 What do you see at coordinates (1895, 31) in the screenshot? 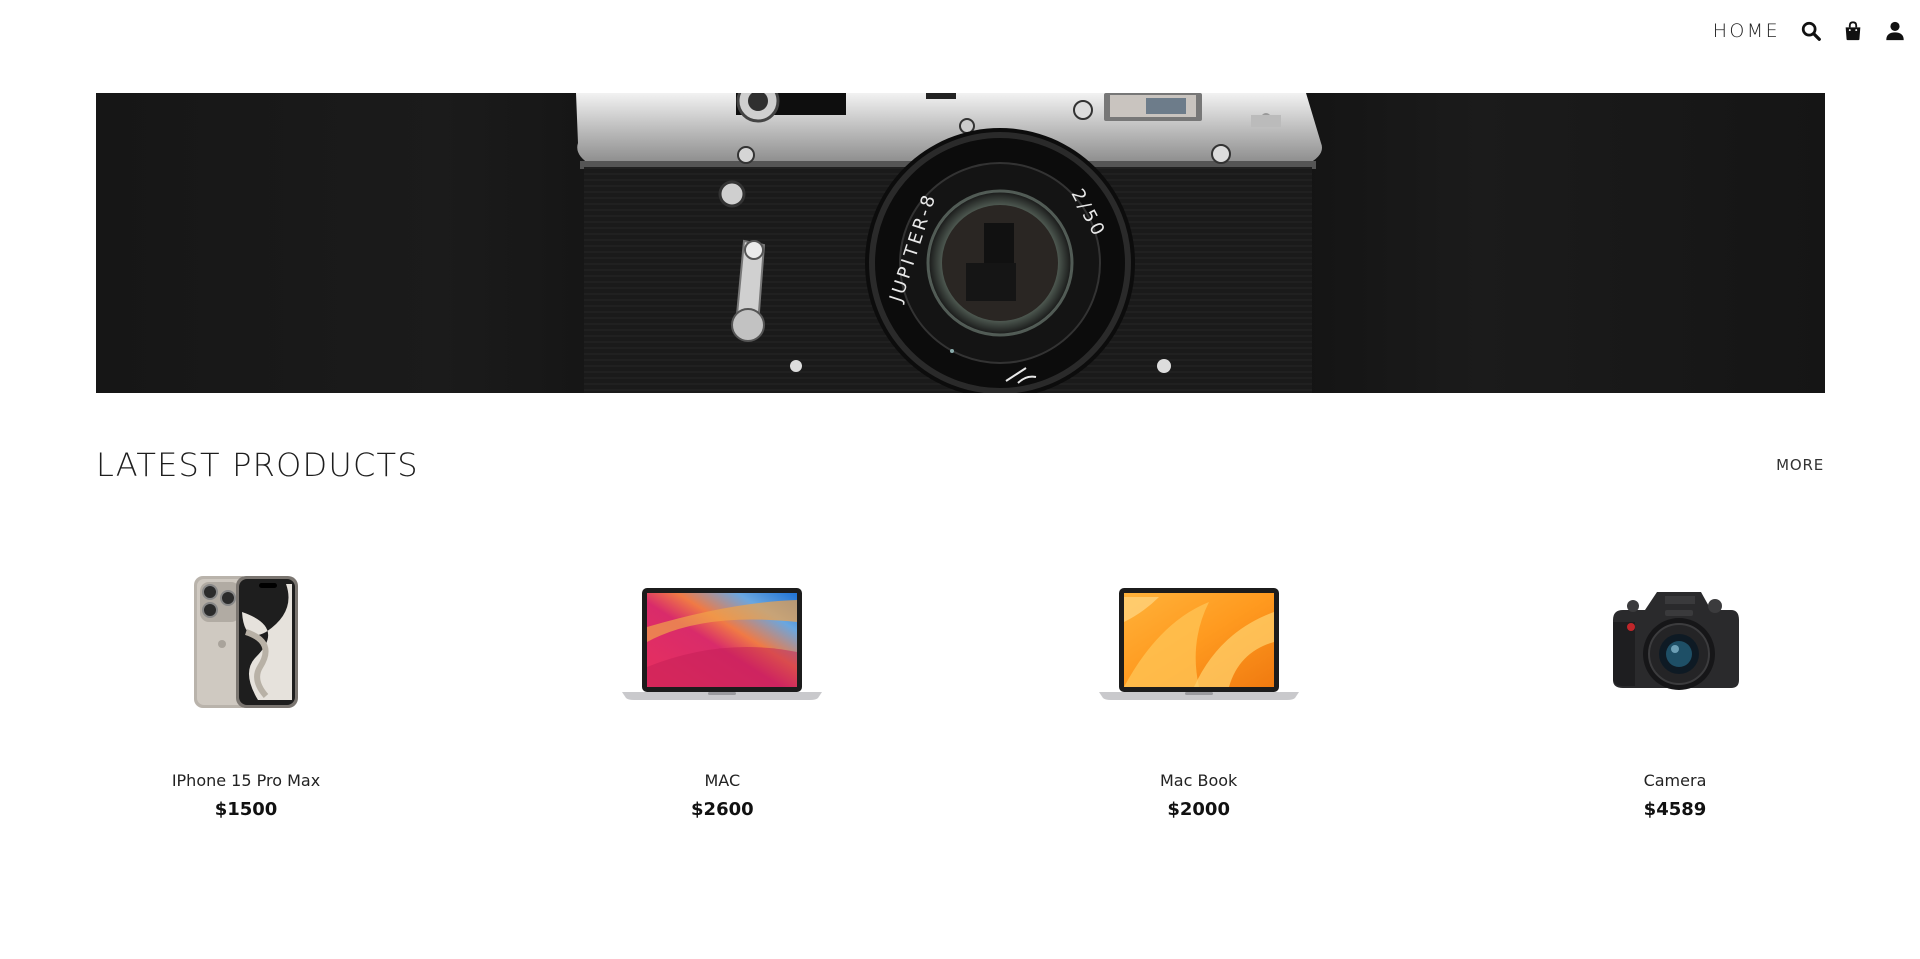
I see `user-icon` at bounding box center [1895, 31].